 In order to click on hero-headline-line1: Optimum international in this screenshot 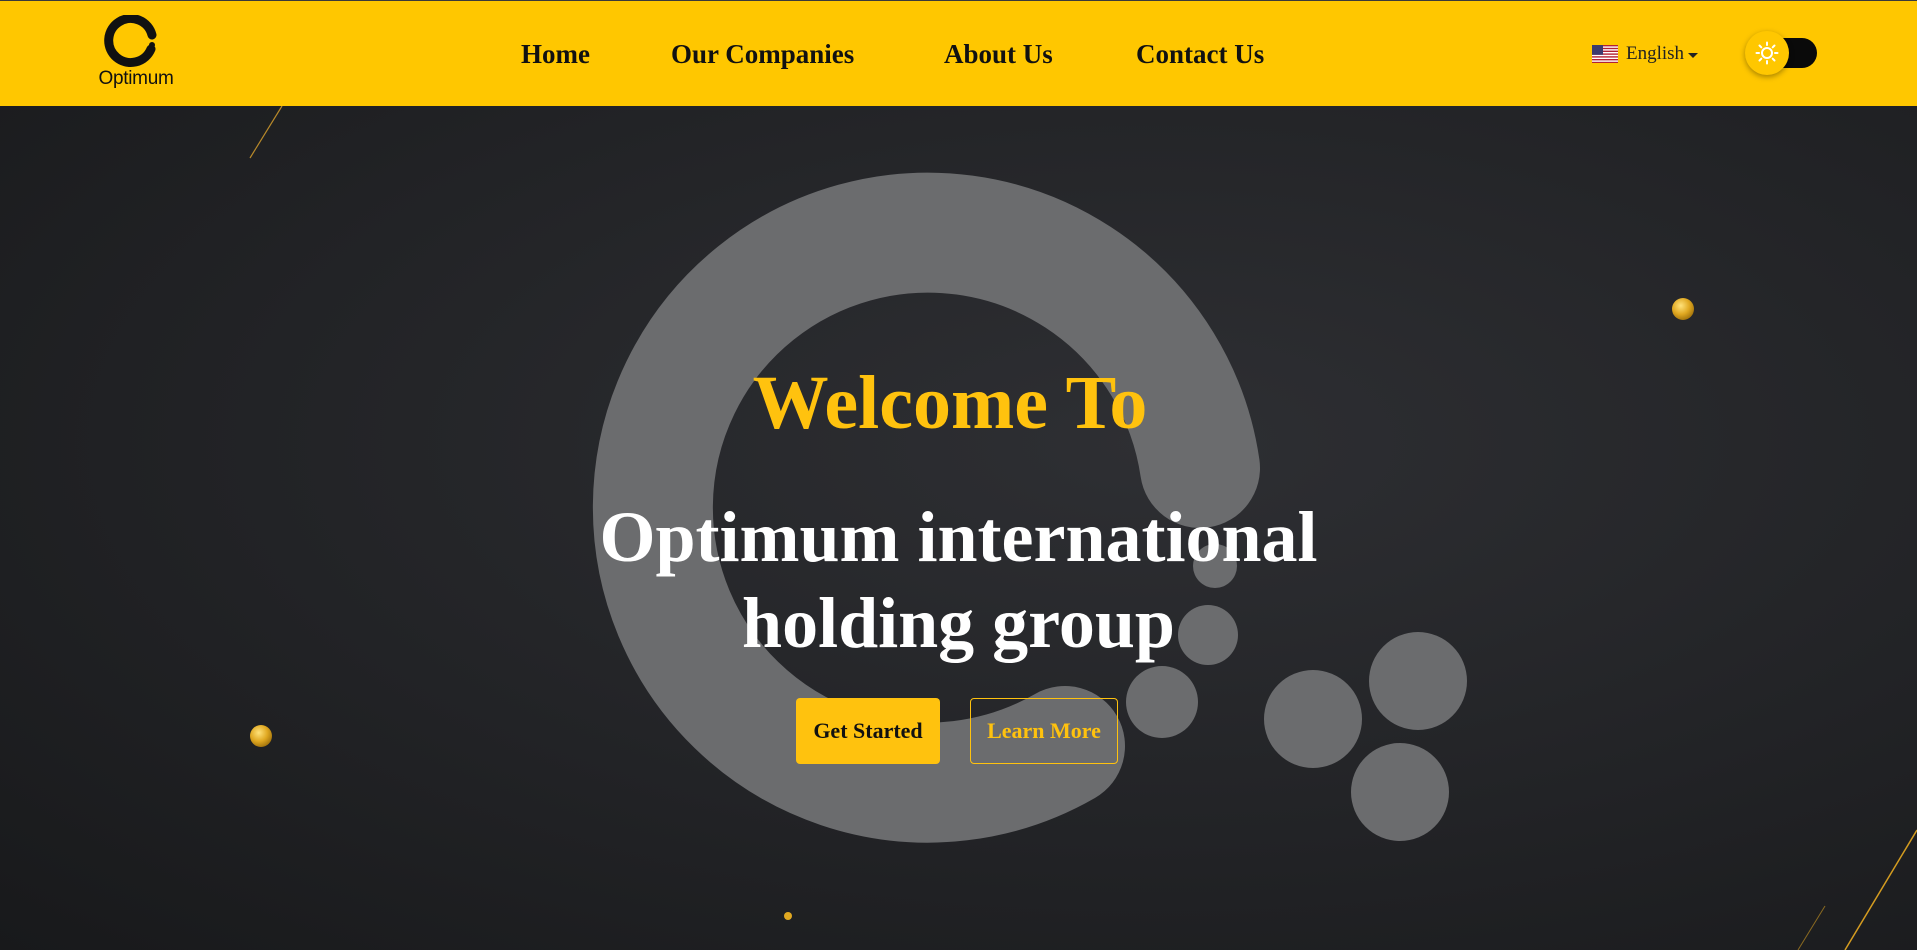, I will do `click(958, 537)`.